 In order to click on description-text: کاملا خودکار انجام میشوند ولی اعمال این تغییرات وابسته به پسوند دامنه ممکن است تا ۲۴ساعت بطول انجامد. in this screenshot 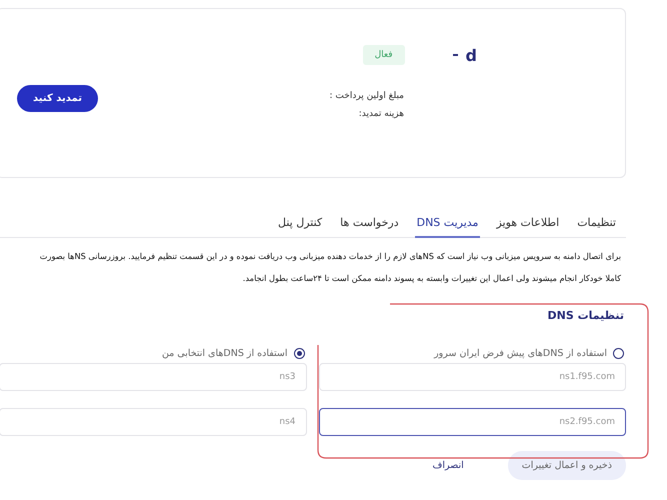, I will do `click(431, 278)`.